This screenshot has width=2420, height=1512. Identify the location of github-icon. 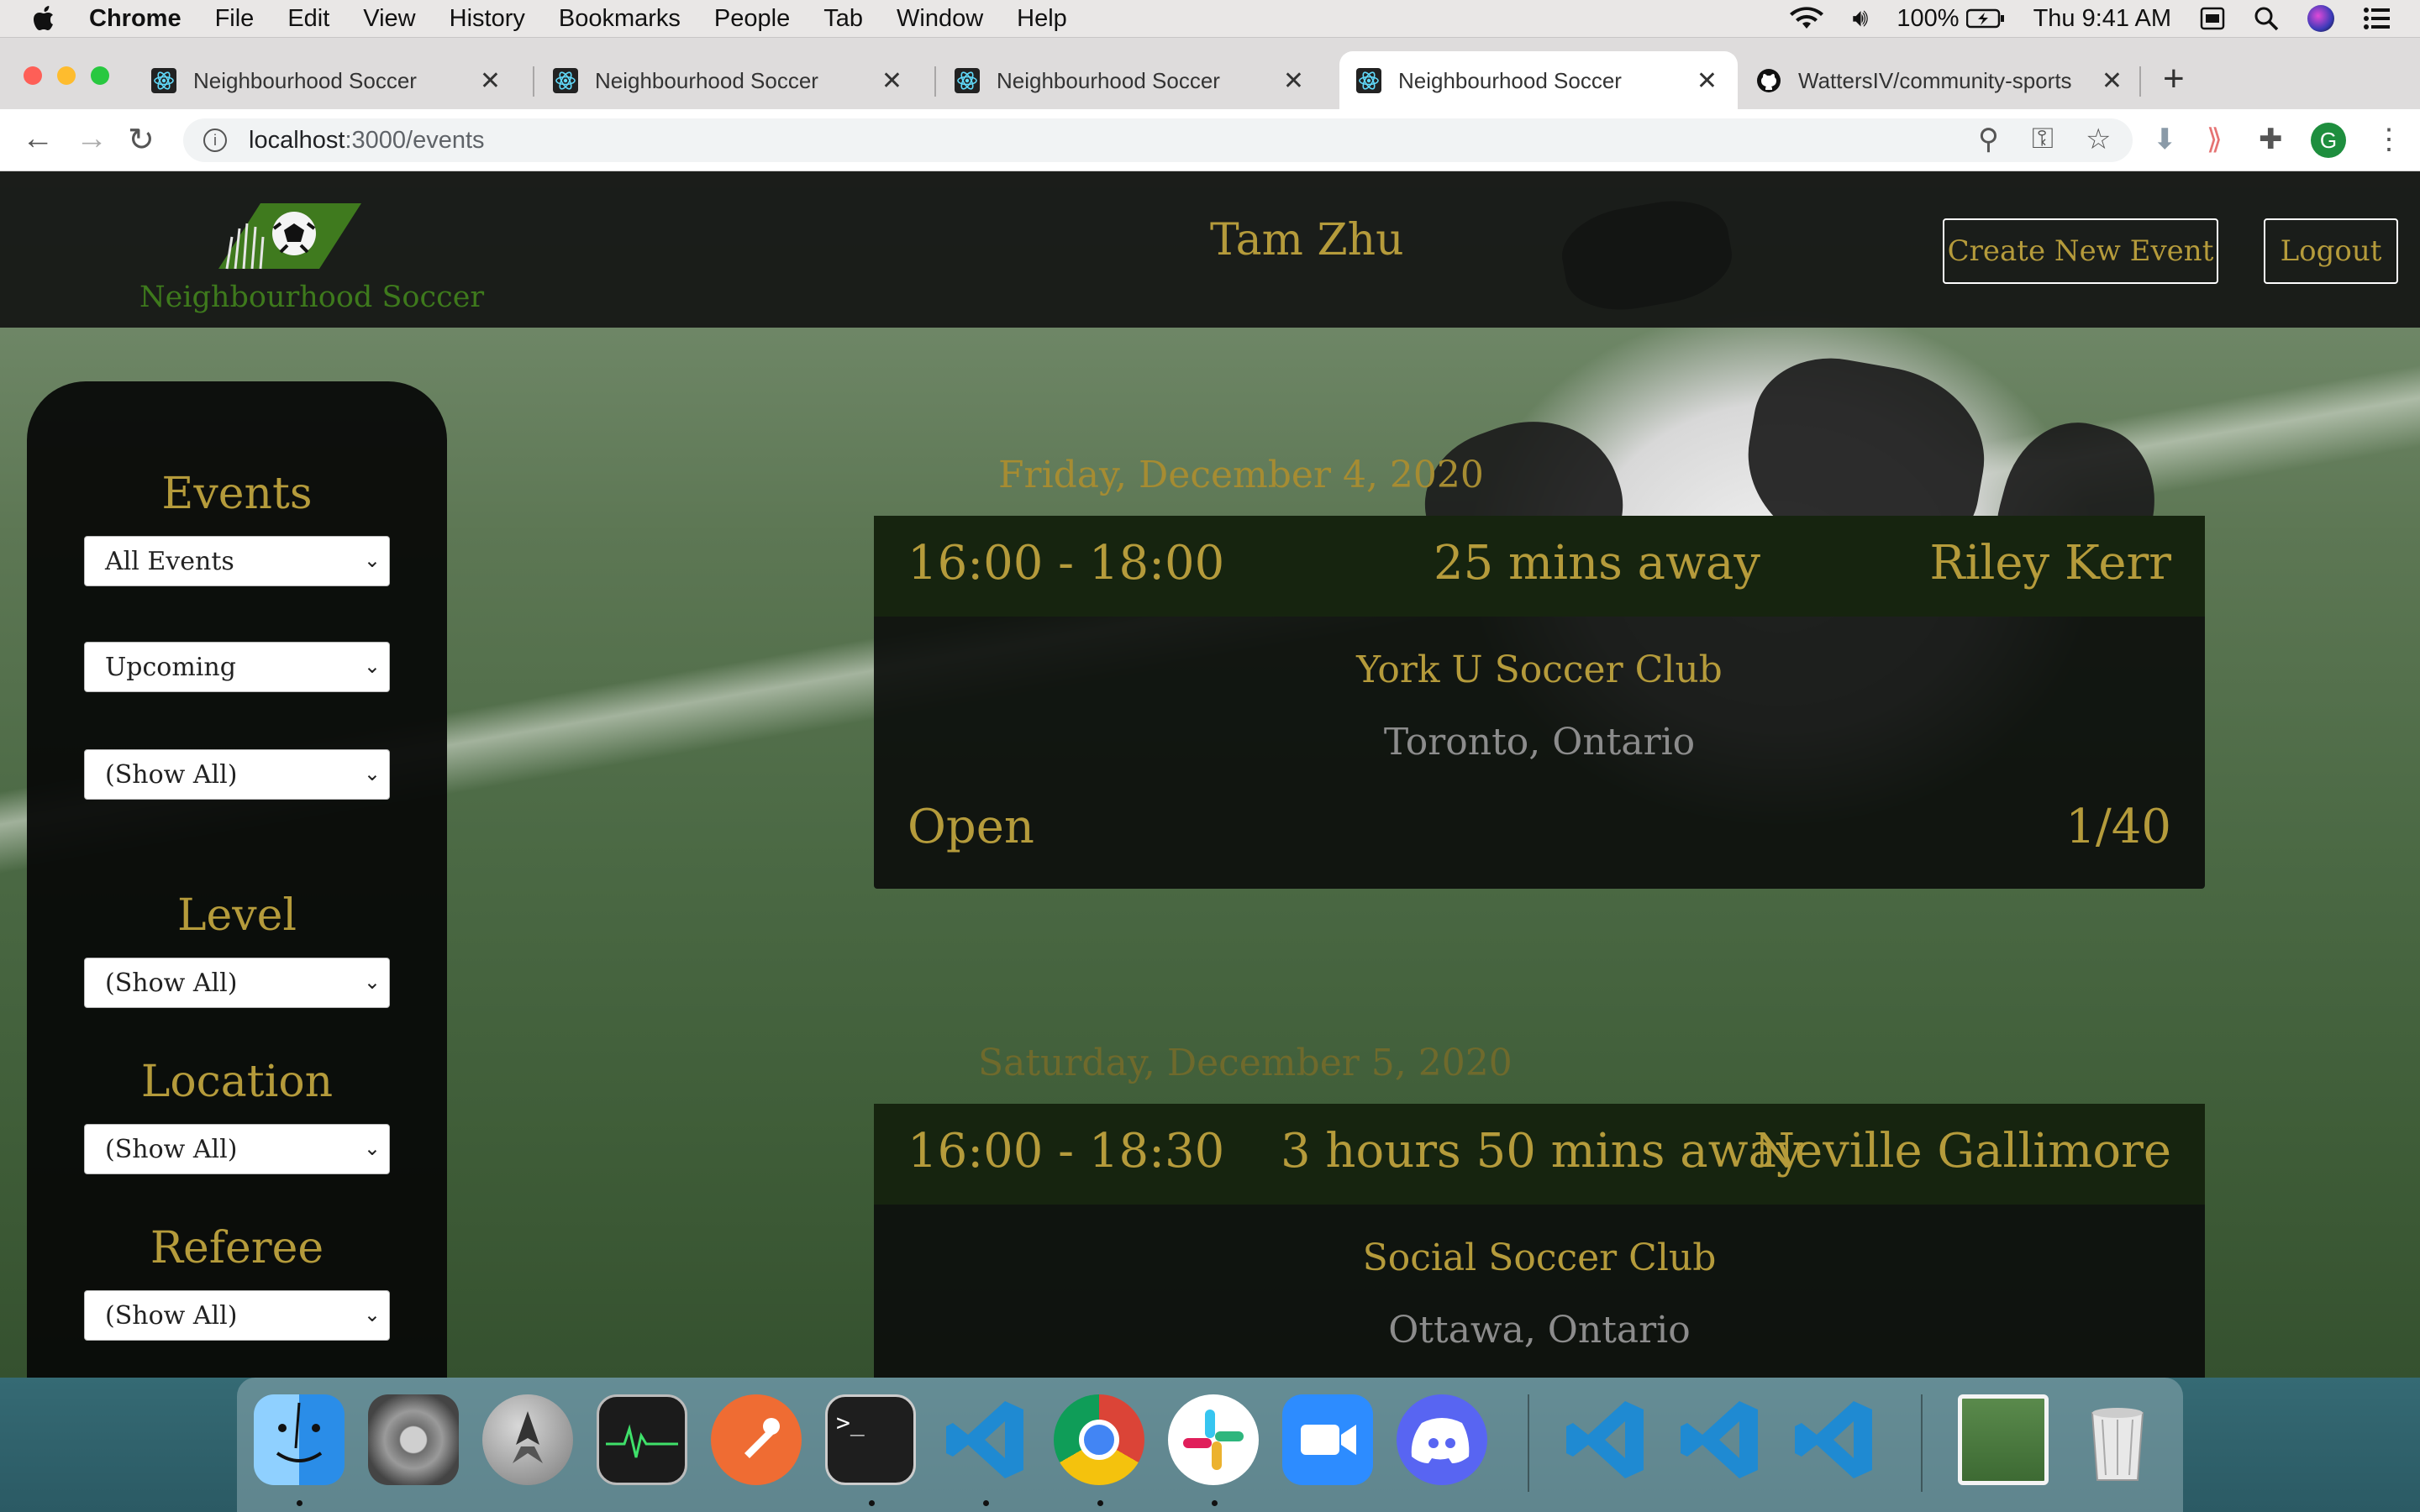
(1769, 80).